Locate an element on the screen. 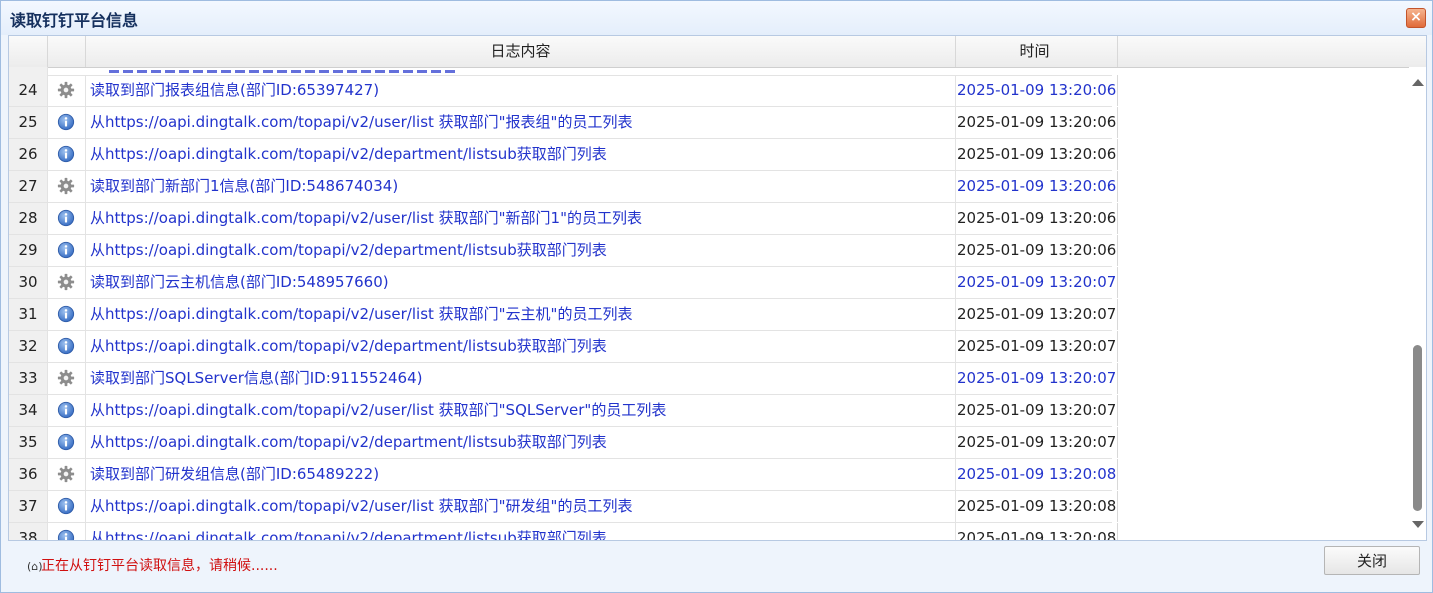  row-message: 读取到部门SQLServer信息(部门ID:911552464) is located at coordinates (521, 378).